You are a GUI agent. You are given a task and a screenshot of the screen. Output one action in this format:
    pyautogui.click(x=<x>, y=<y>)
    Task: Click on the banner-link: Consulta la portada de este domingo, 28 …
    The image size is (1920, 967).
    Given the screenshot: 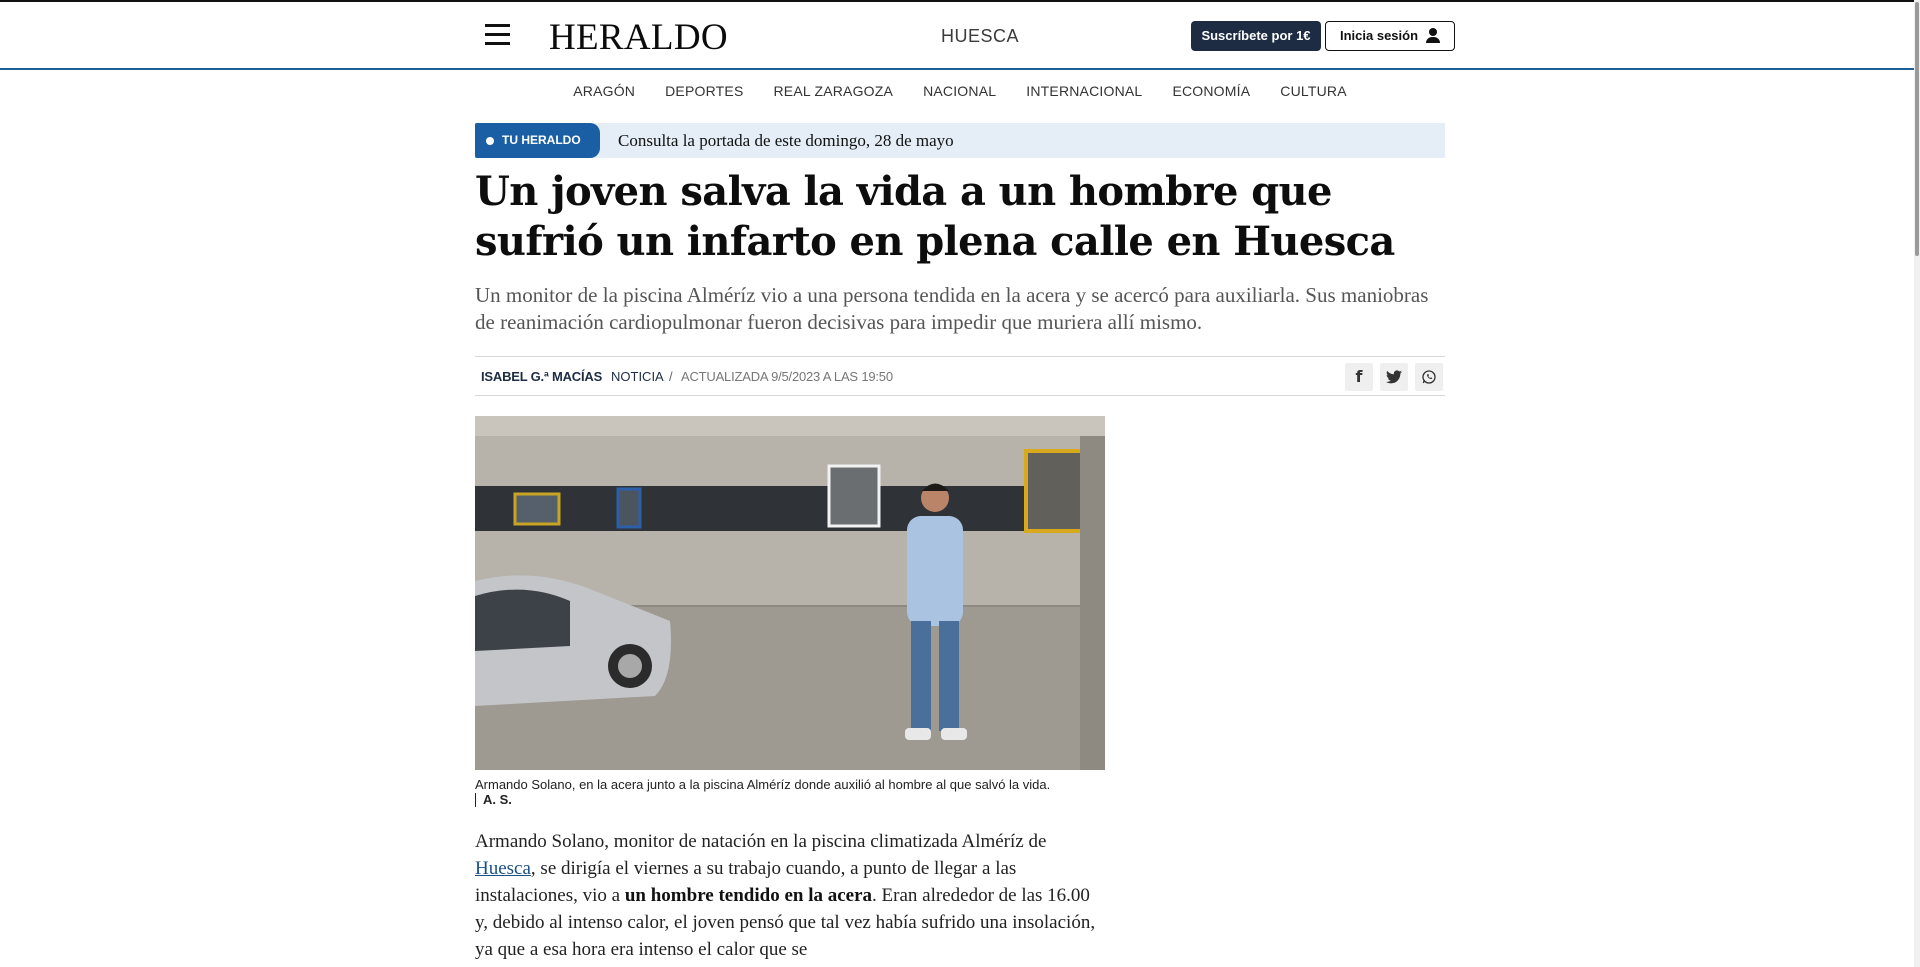 What is the action you would take?
    pyautogui.click(x=786, y=140)
    